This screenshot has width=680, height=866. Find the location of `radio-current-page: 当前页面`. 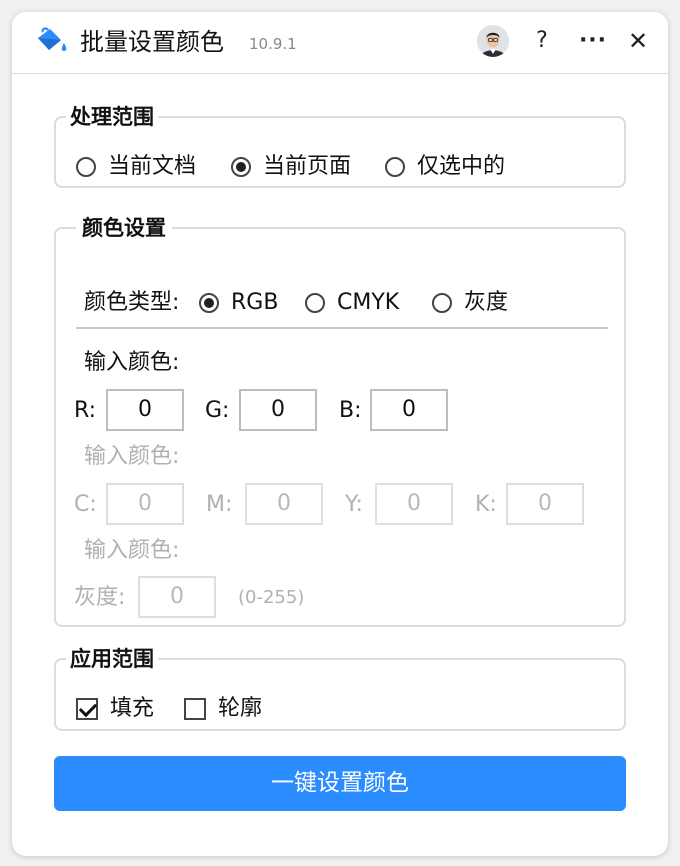

radio-current-page: 当前页面 is located at coordinates (291, 167).